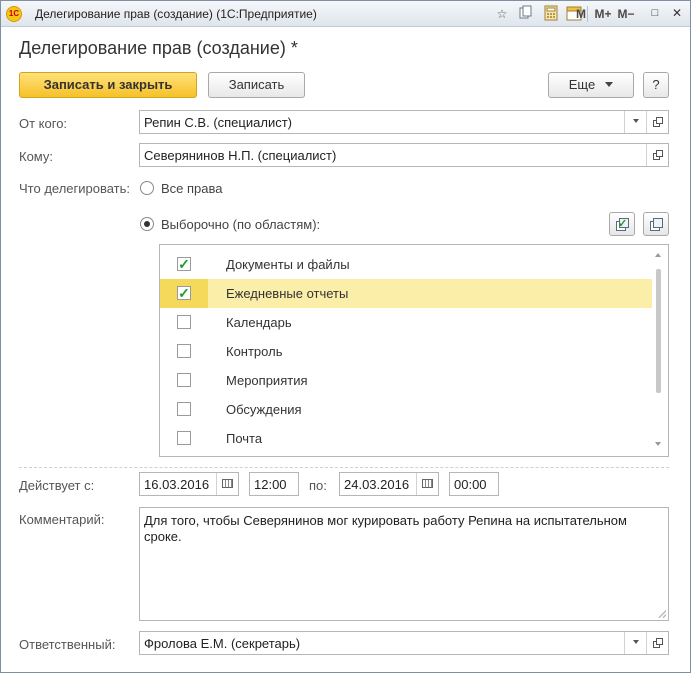 This screenshot has width=691, height=673. Describe the element at coordinates (657, 643) in the screenshot. I see `responsible-open-button` at that location.